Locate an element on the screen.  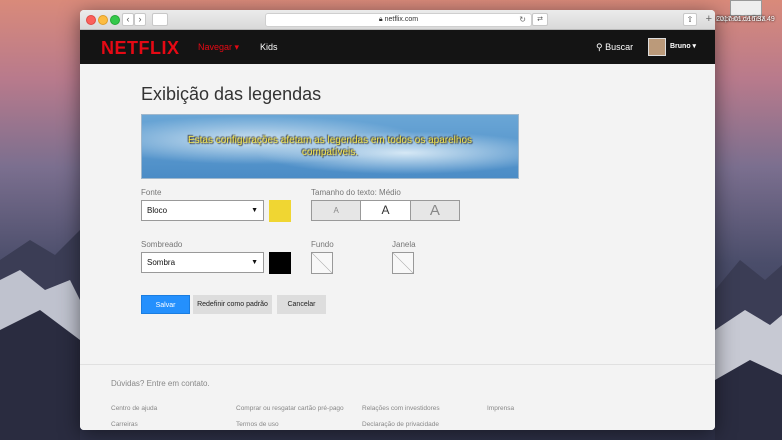
font-color-swatch is located at coordinates (280, 211).